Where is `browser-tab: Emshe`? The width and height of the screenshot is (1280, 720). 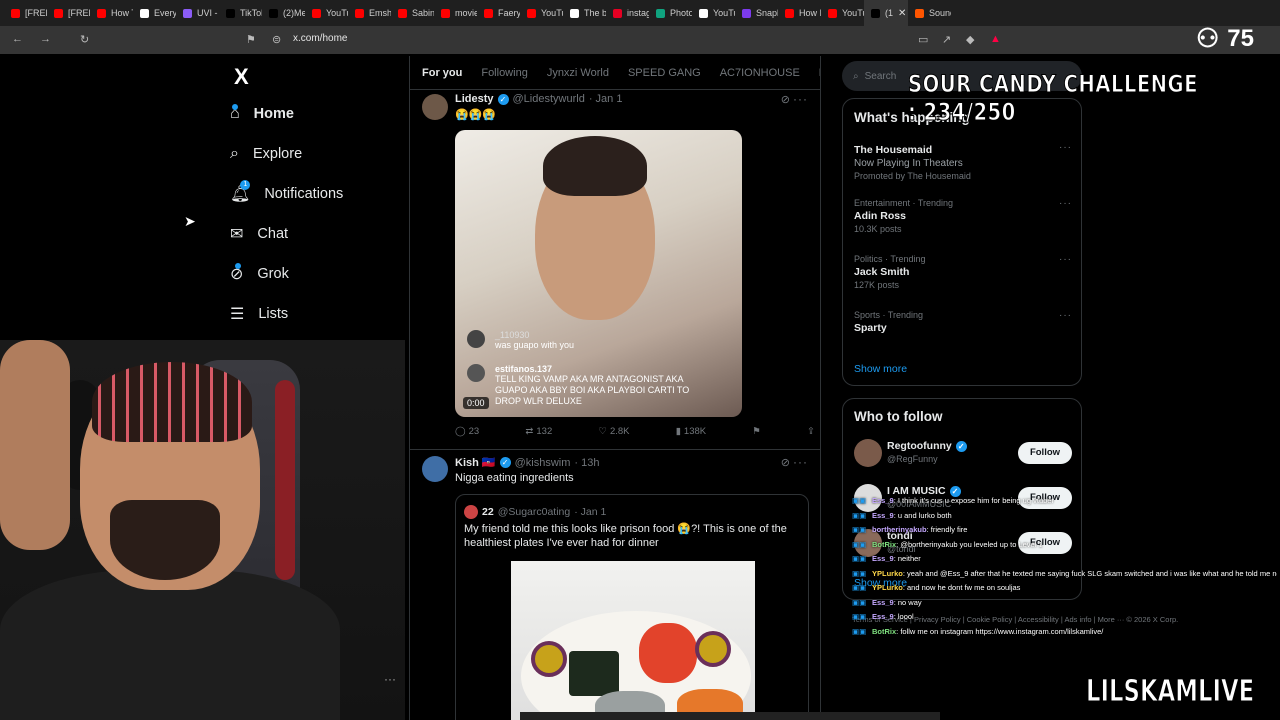
browser-tab: Emshe is located at coordinates (369, 13).